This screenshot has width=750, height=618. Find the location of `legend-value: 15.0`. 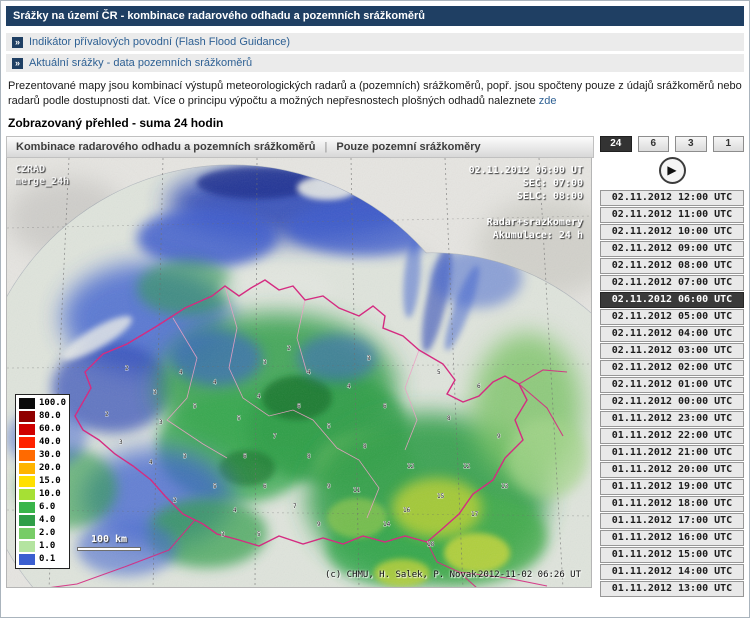

legend-value: 15.0 is located at coordinates (50, 481).